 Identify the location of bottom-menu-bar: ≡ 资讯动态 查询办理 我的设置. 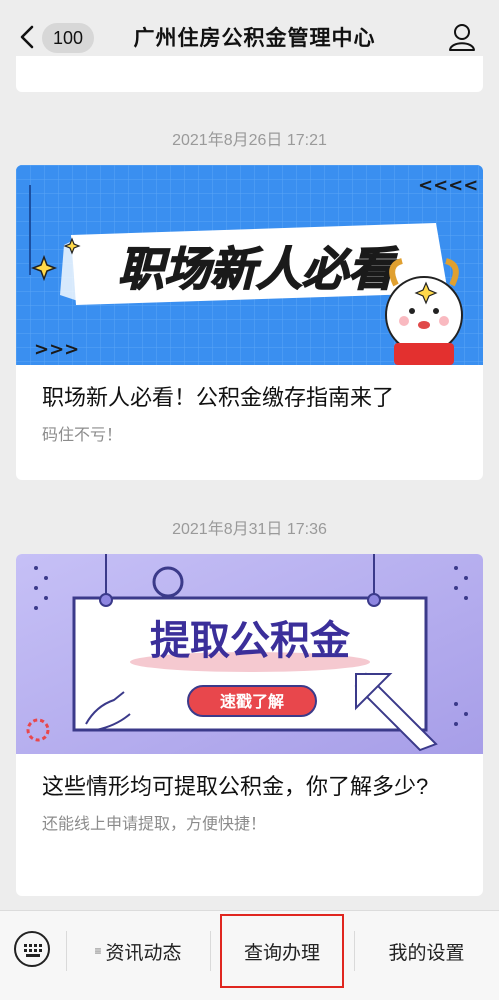
(249, 955).